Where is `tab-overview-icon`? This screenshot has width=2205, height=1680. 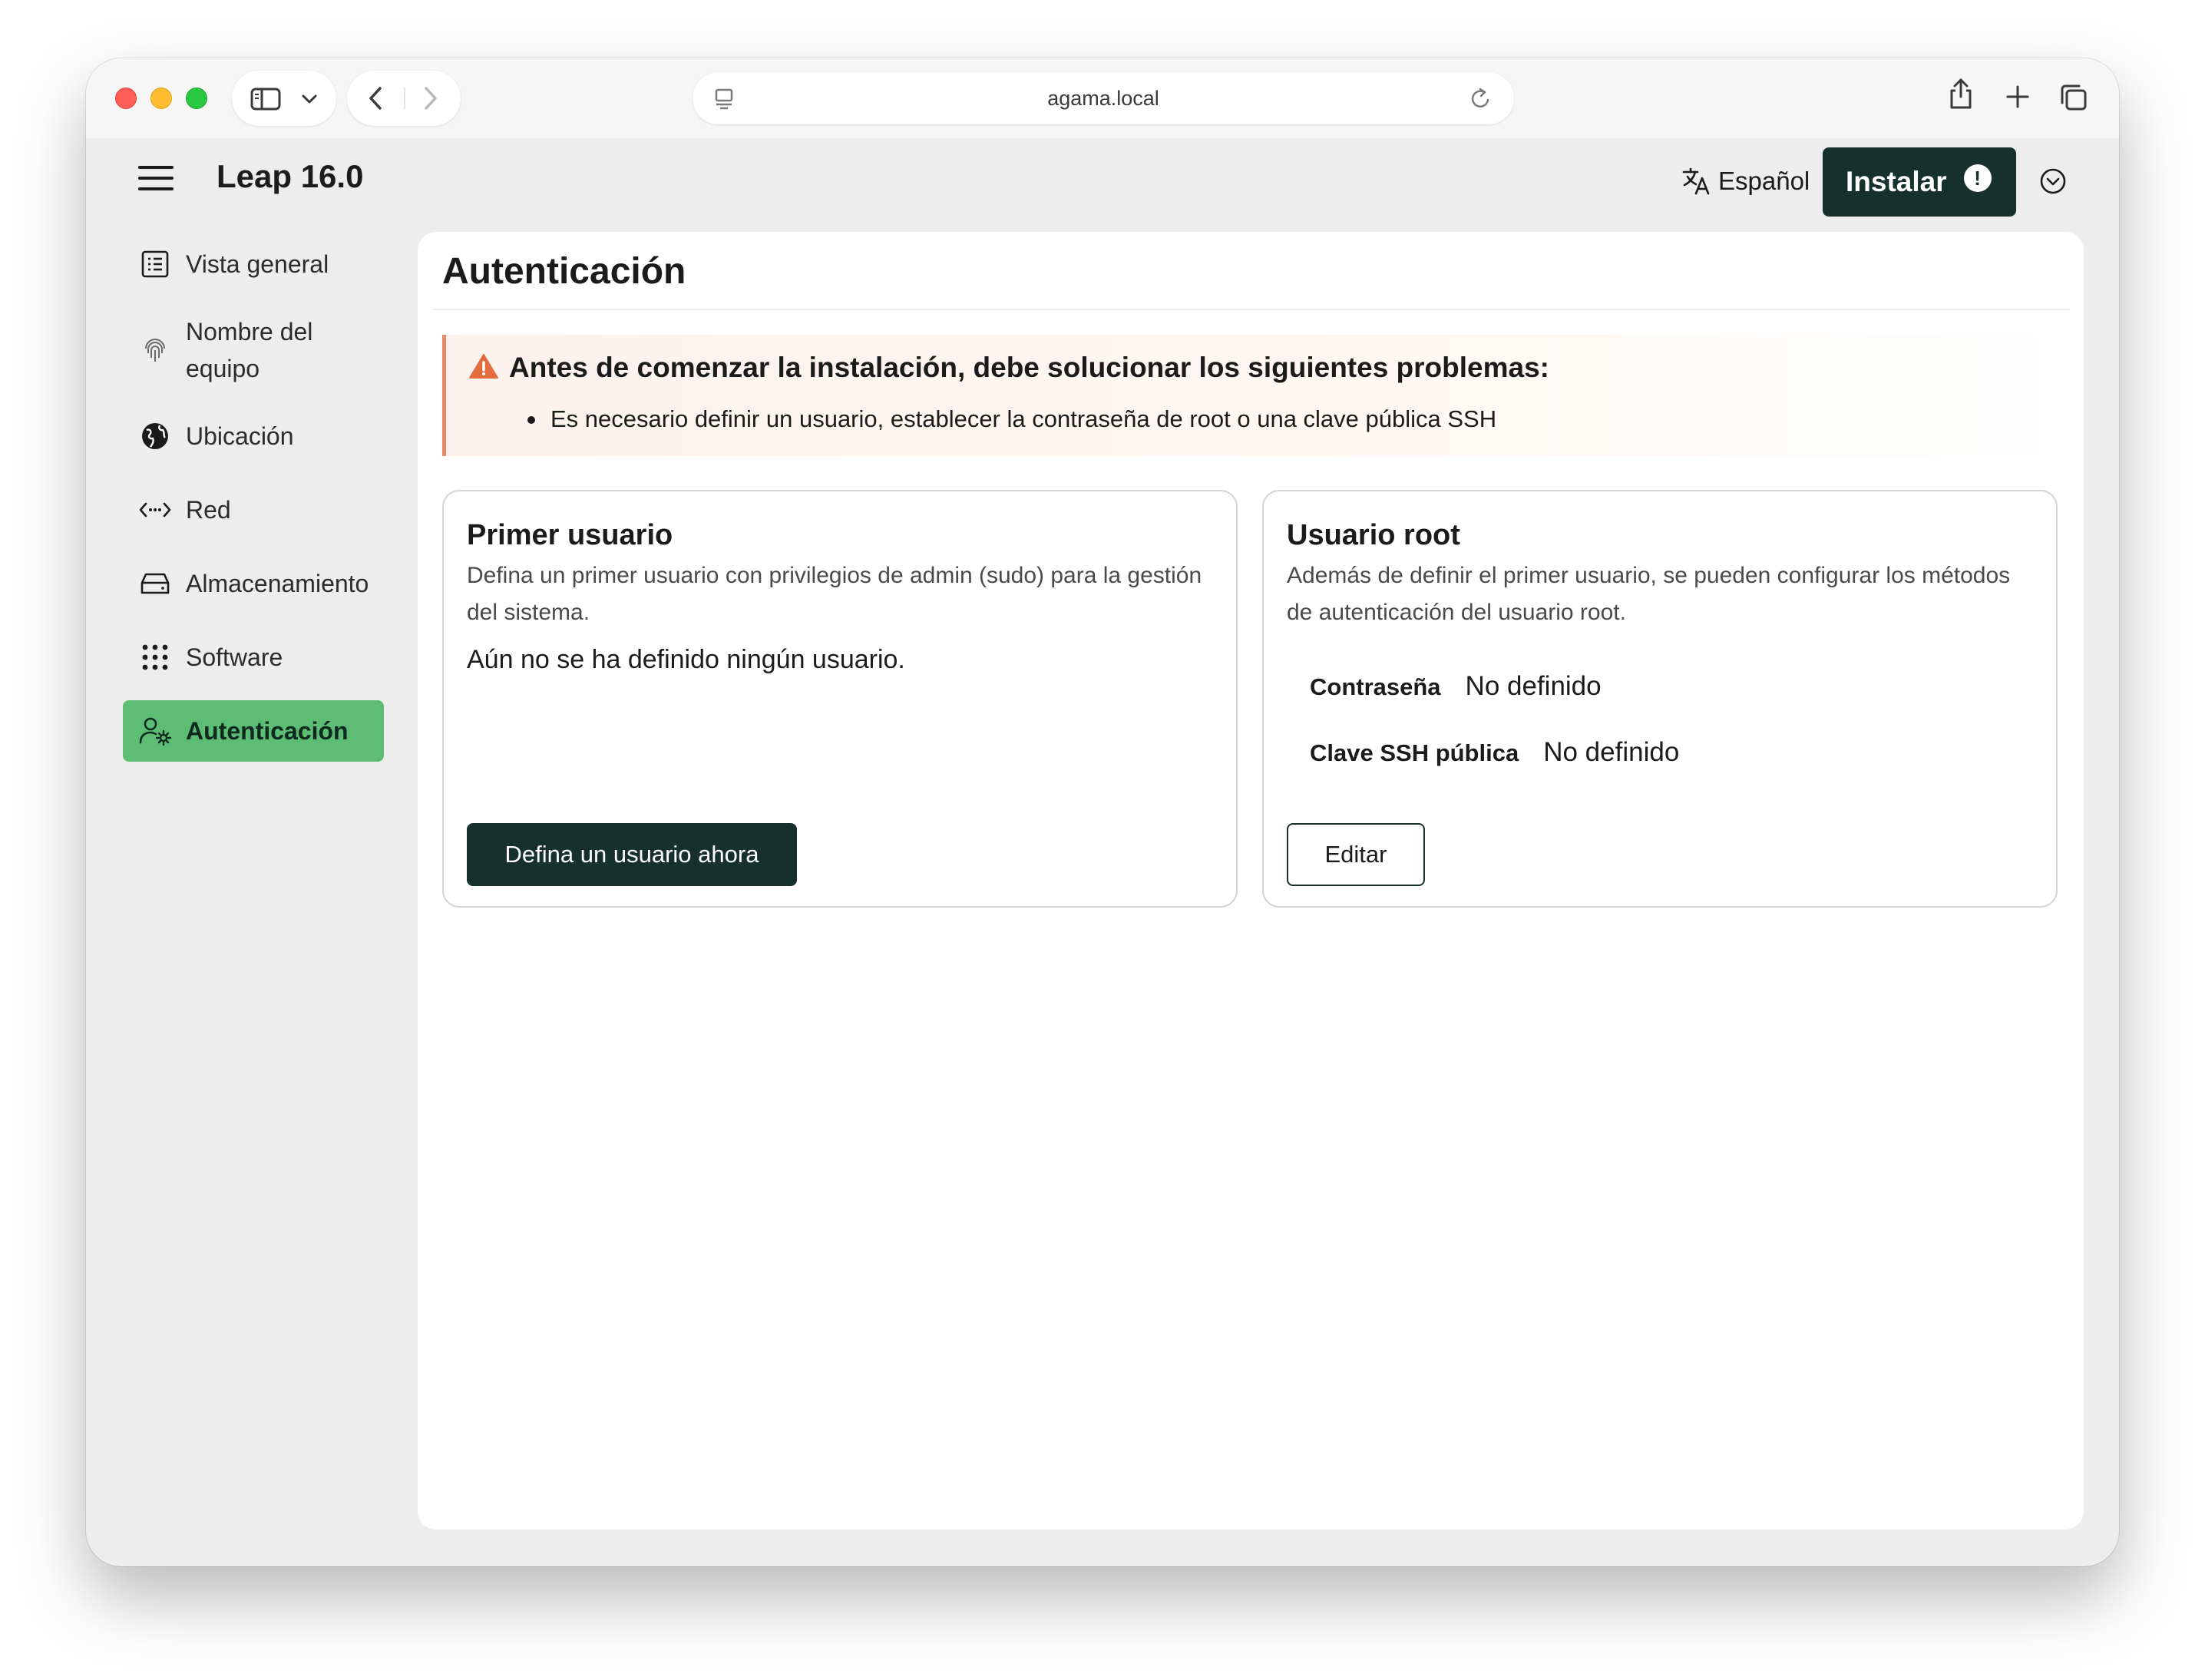
tab-overview-icon is located at coordinates (2073, 98).